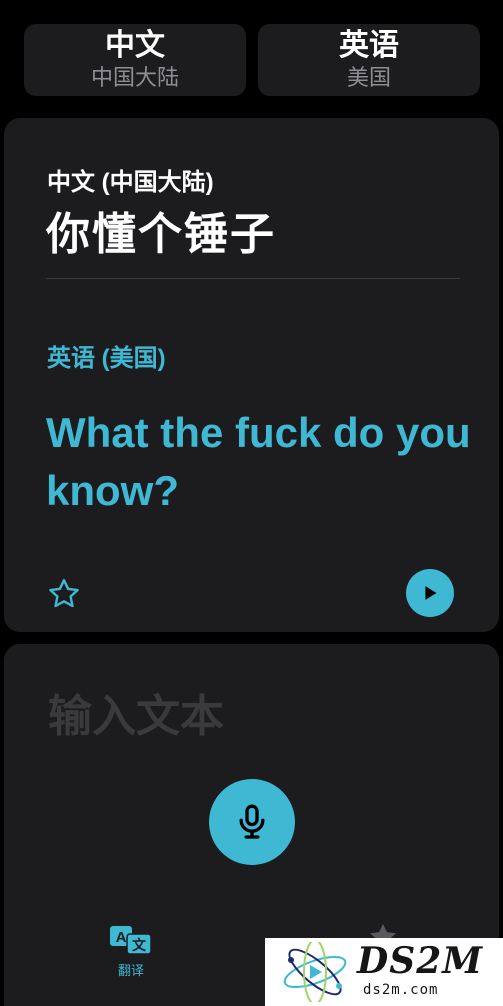 The image size is (503, 1006). What do you see at coordinates (253, 278) in the screenshot?
I see `divider` at bounding box center [253, 278].